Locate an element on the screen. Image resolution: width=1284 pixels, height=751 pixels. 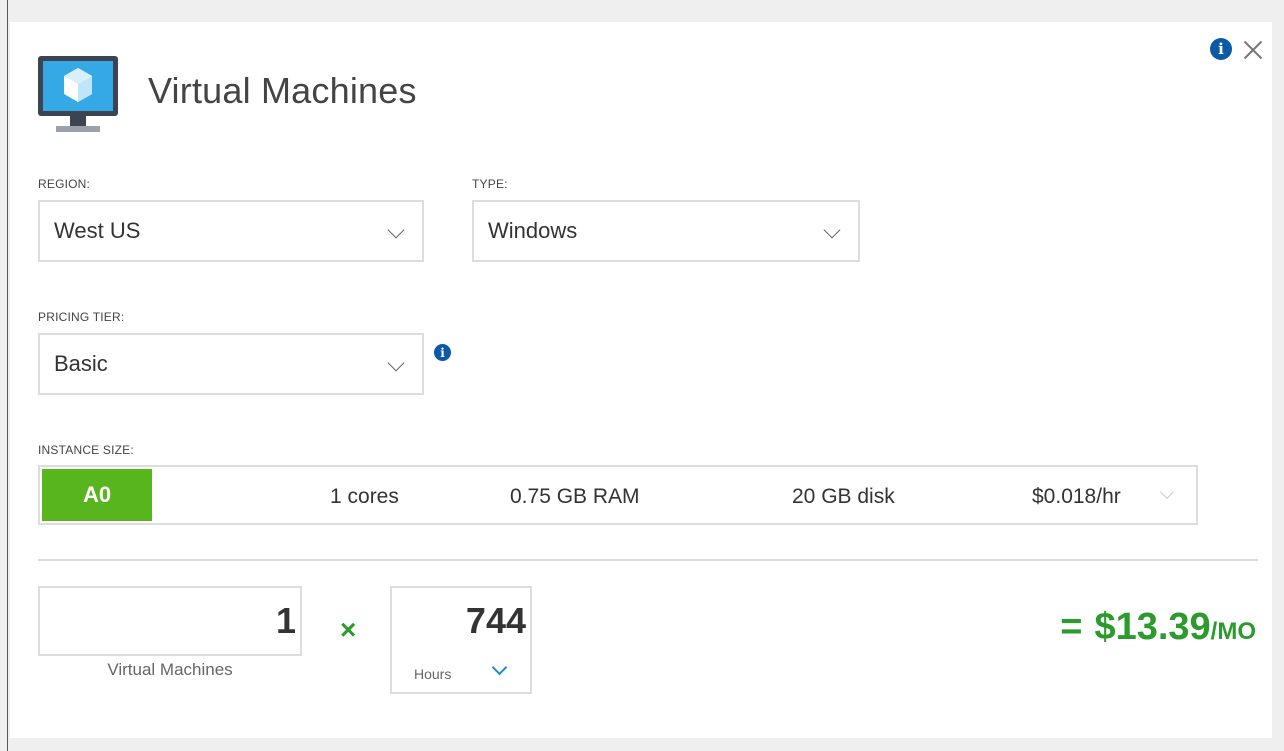
instance-ram: 0.75 GB RAM is located at coordinates (575, 496).